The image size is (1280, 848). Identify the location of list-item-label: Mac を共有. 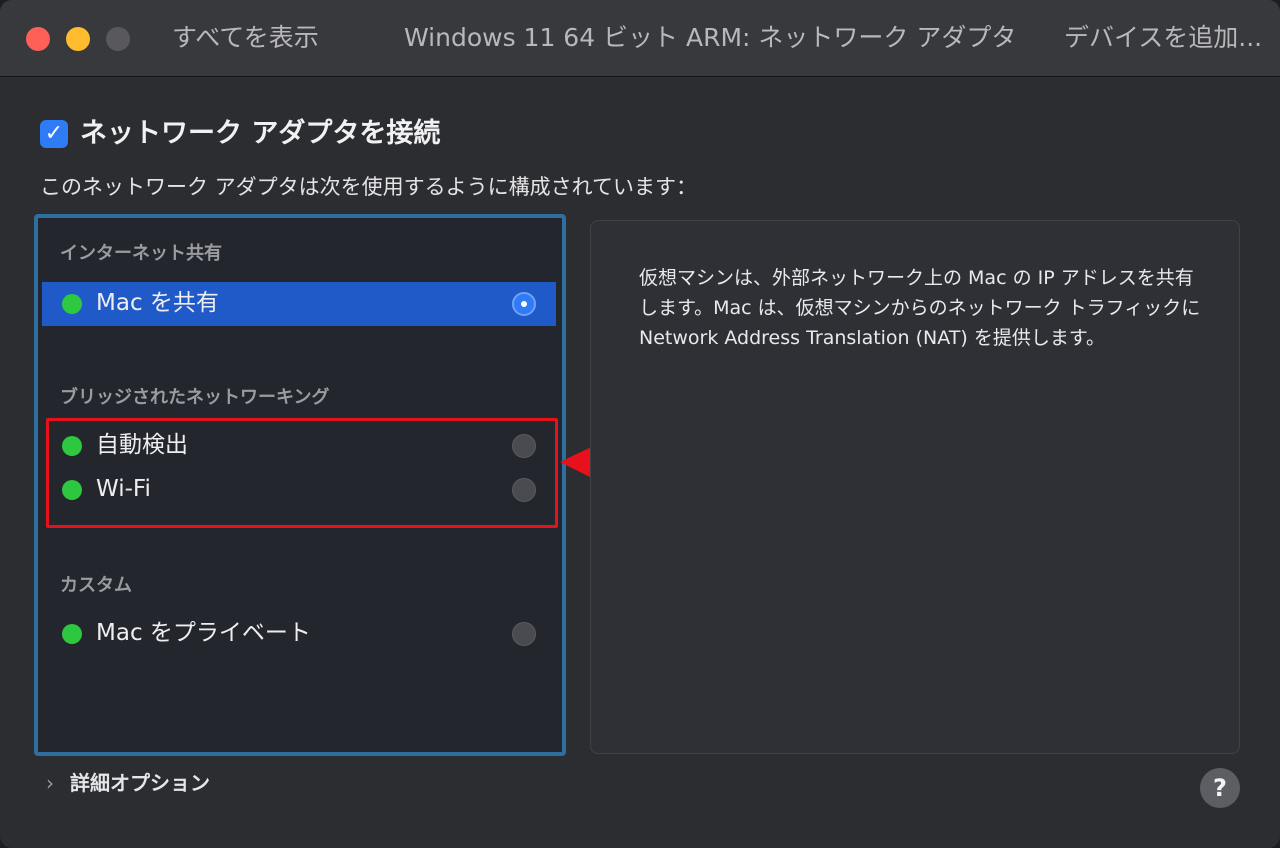
(157, 303).